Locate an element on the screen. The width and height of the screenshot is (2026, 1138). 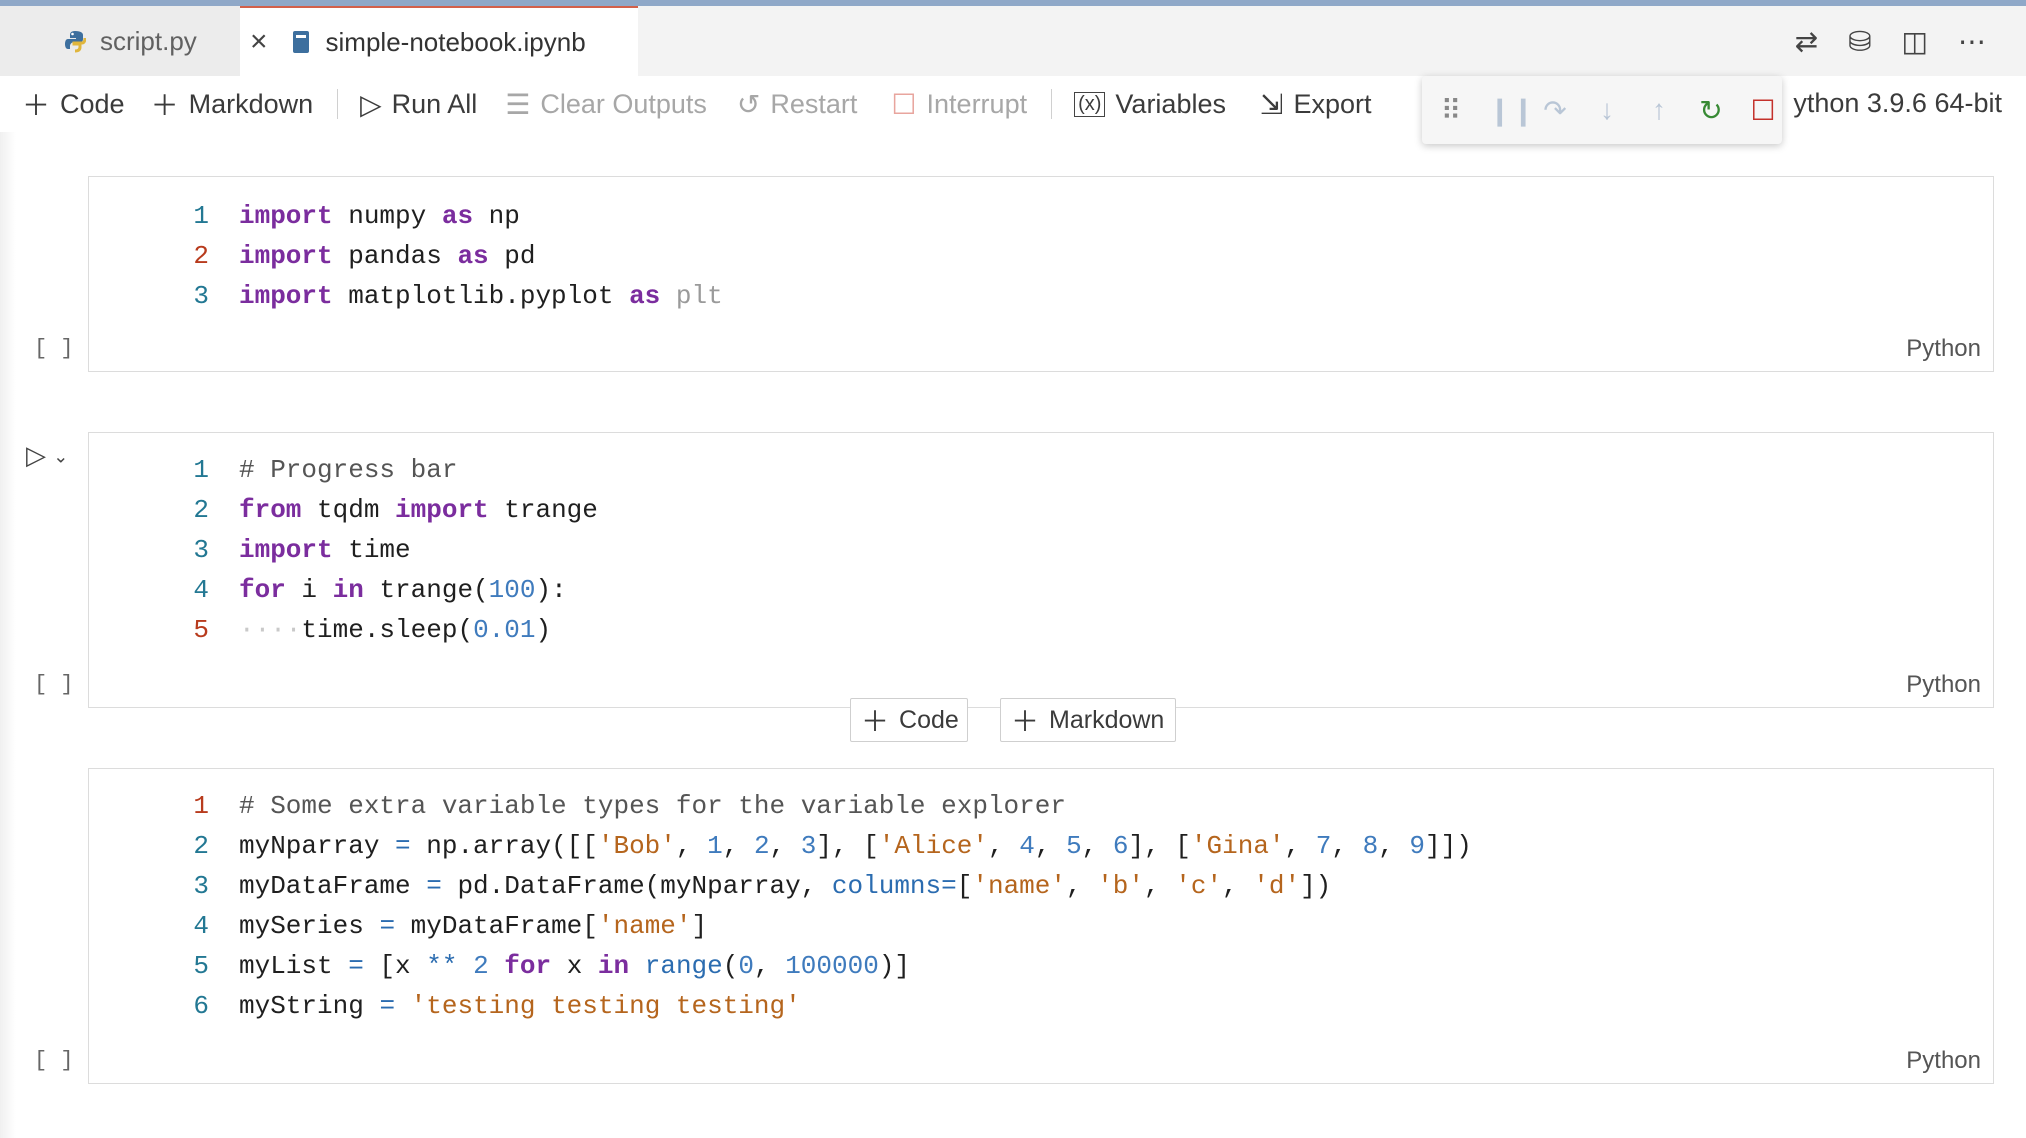
insert-code-cell-button: ＋ Code is located at coordinates (909, 720).